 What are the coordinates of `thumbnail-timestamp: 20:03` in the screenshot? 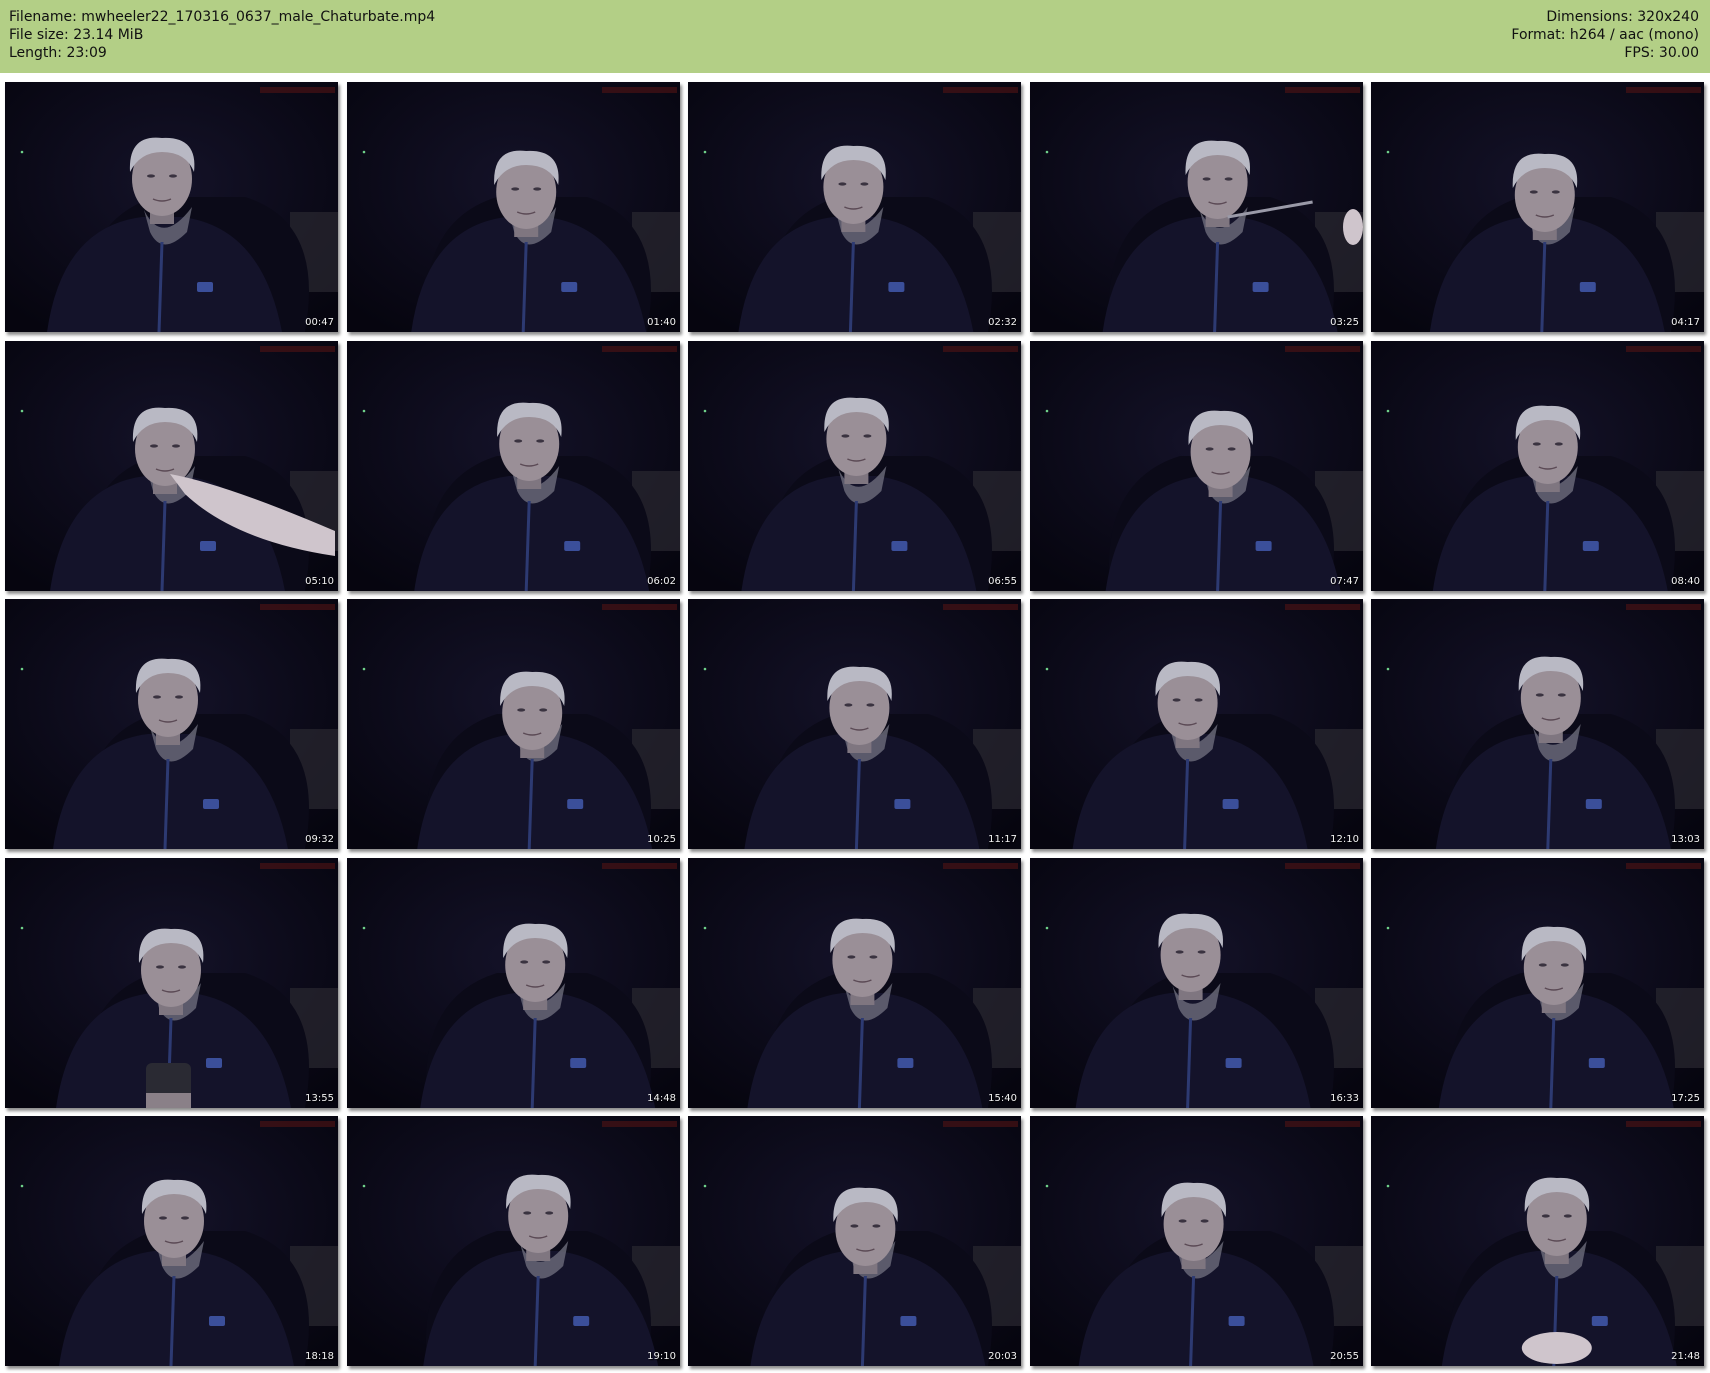 It's located at (1002, 1356).